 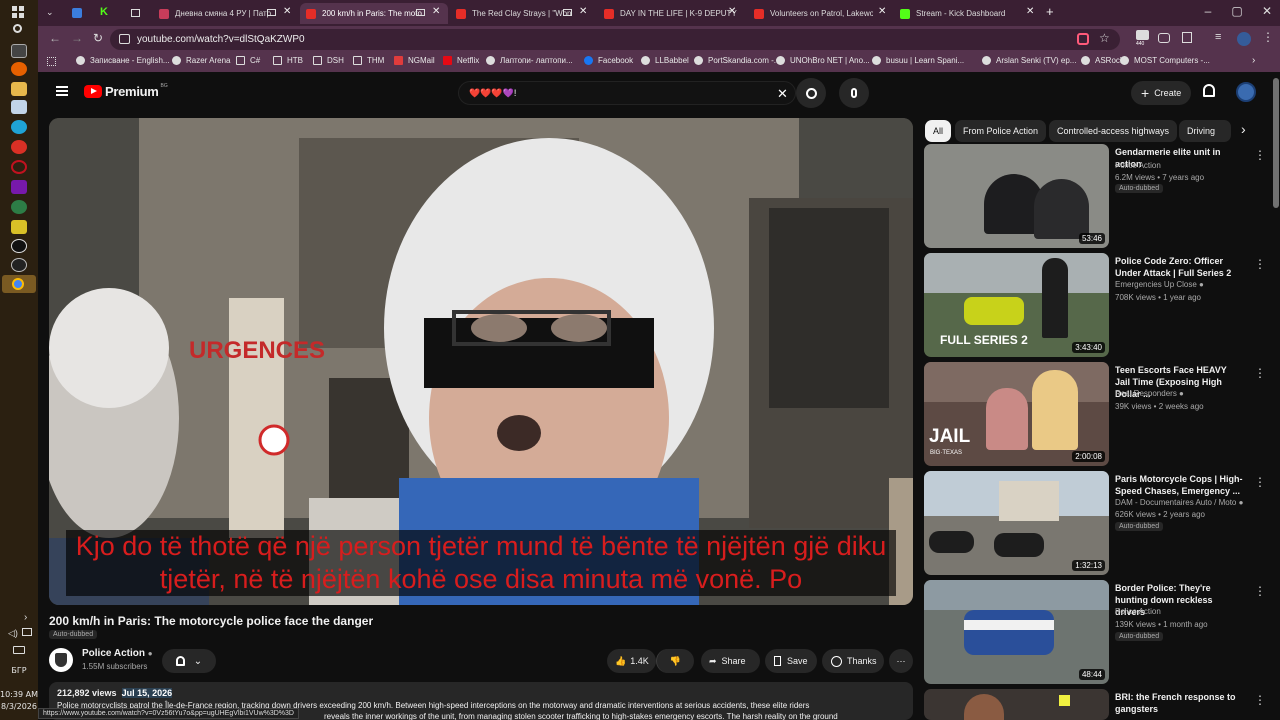 I want to click on edge-icon, so click(x=19, y=127).